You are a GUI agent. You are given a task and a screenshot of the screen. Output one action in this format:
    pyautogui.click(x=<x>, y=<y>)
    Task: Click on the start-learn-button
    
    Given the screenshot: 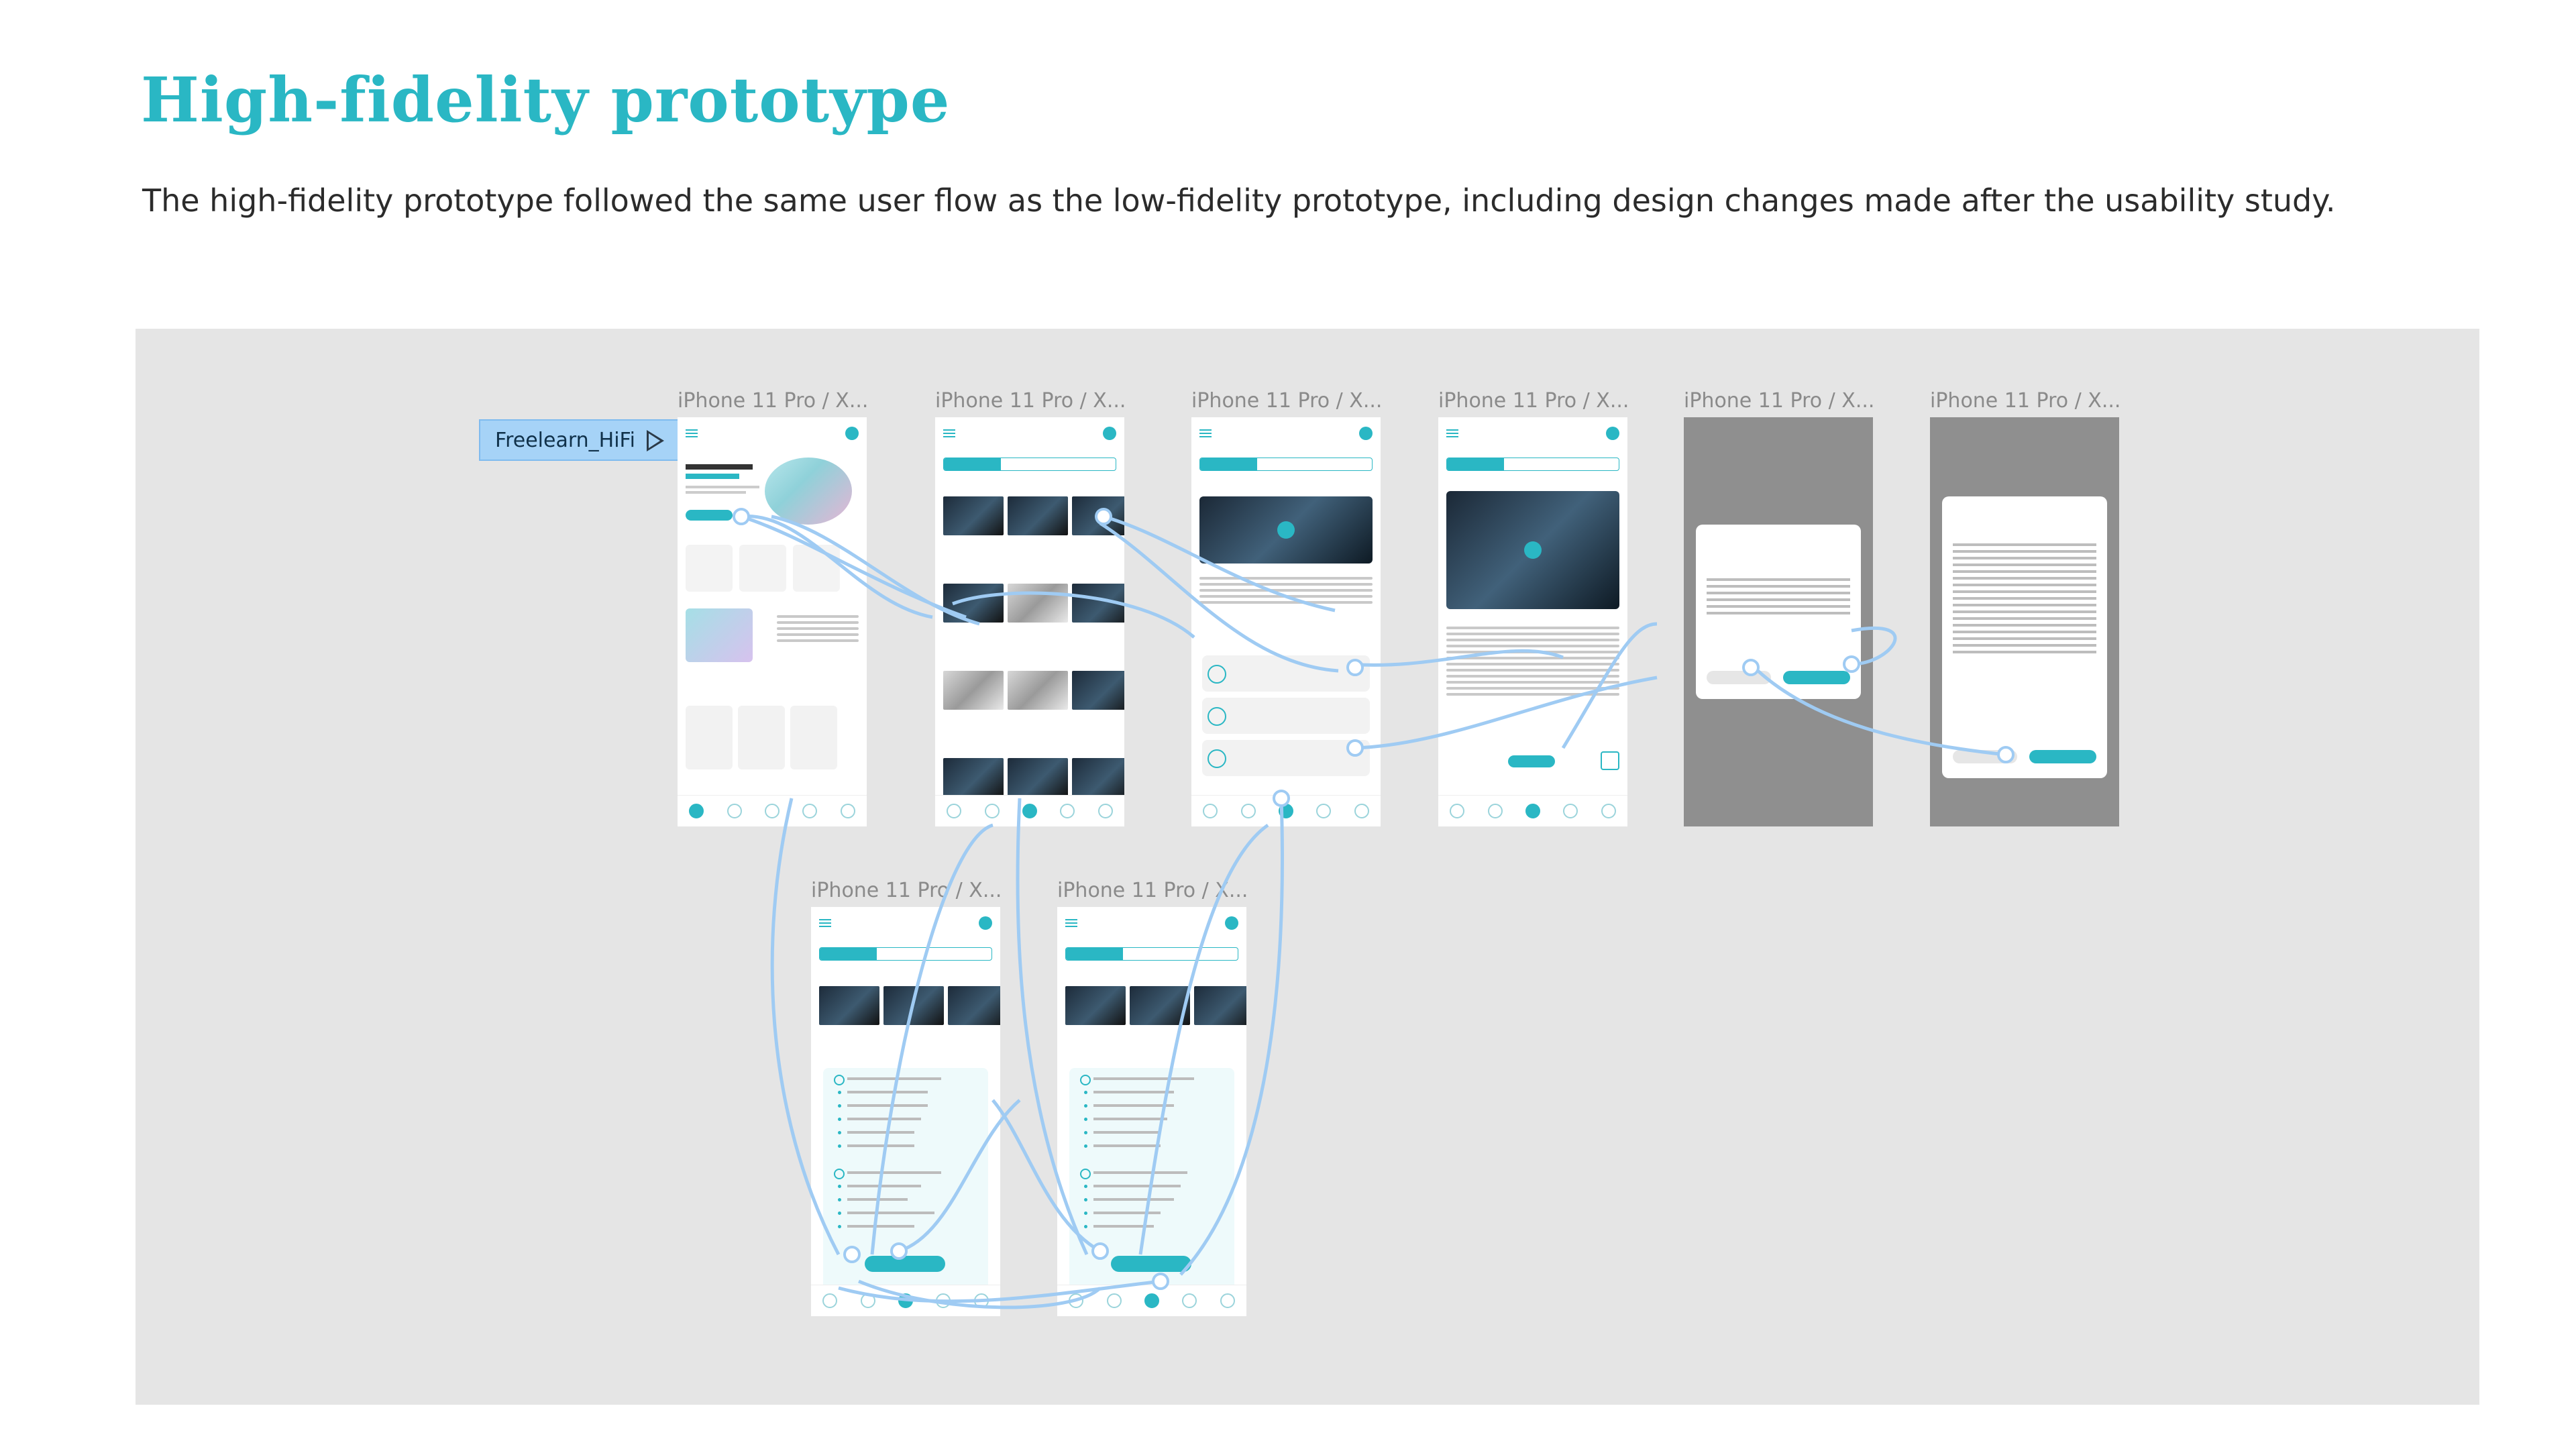 What is the action you would take?
    pyautogui.click(x=709, y=515)
    